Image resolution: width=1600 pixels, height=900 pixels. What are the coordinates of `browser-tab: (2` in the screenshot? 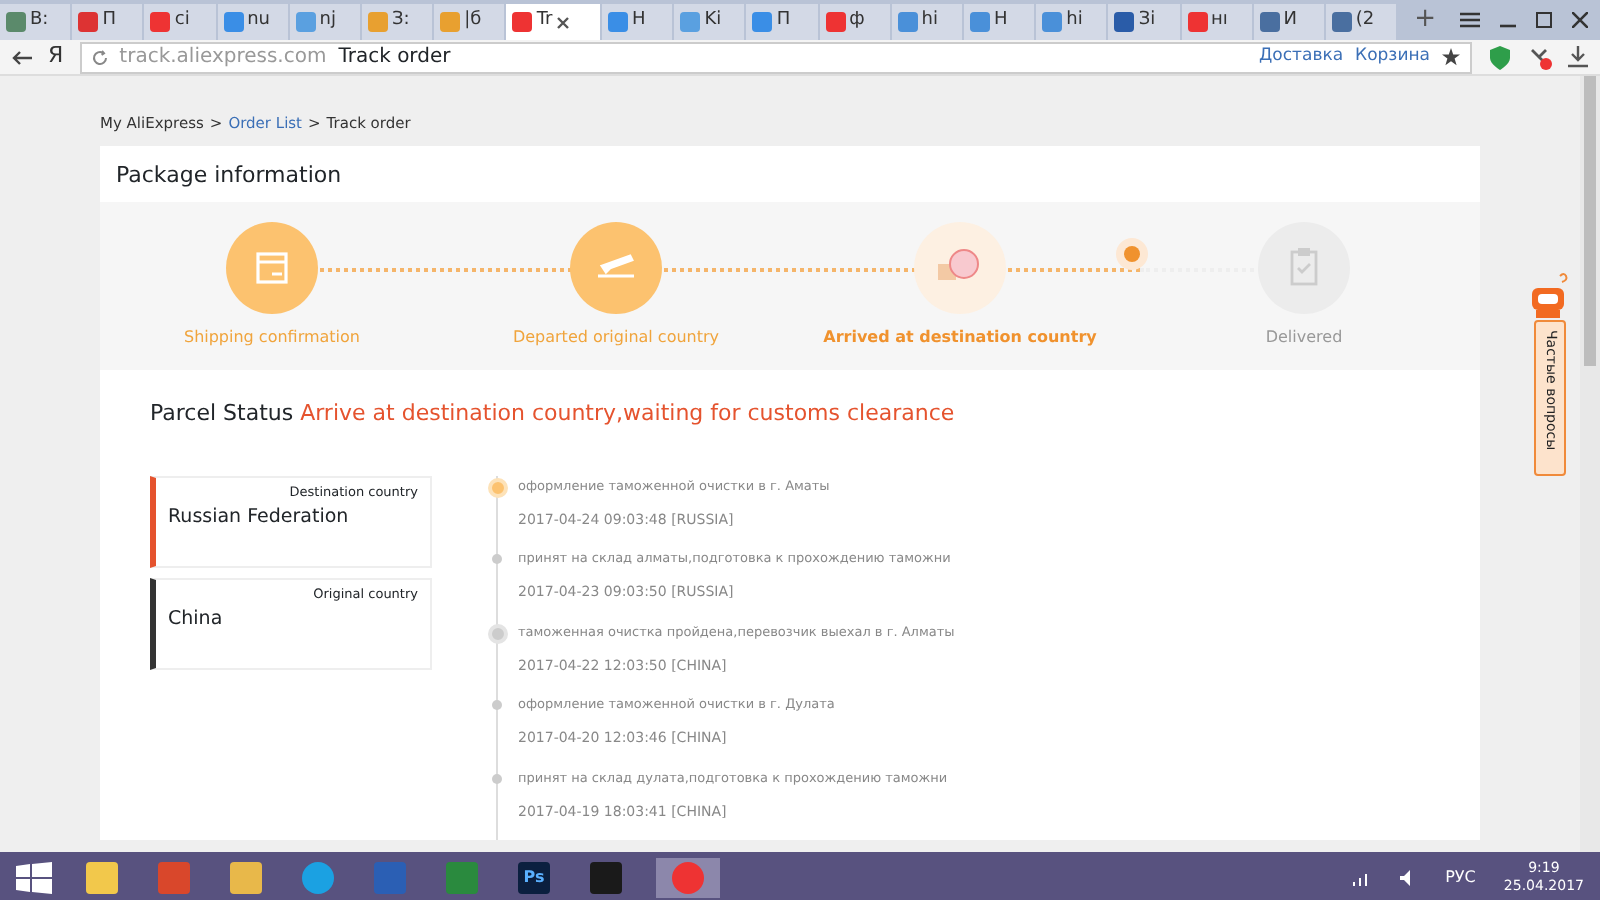 It's located at (1361, 22).